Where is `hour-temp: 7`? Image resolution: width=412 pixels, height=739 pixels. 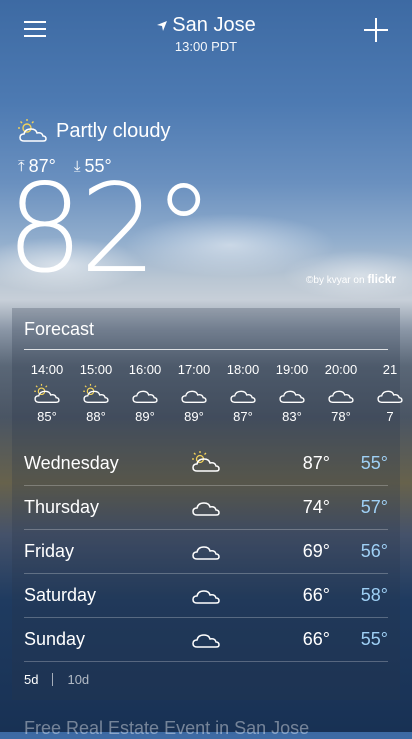
hour-temp: 7 is located at coordinates (390, 416).